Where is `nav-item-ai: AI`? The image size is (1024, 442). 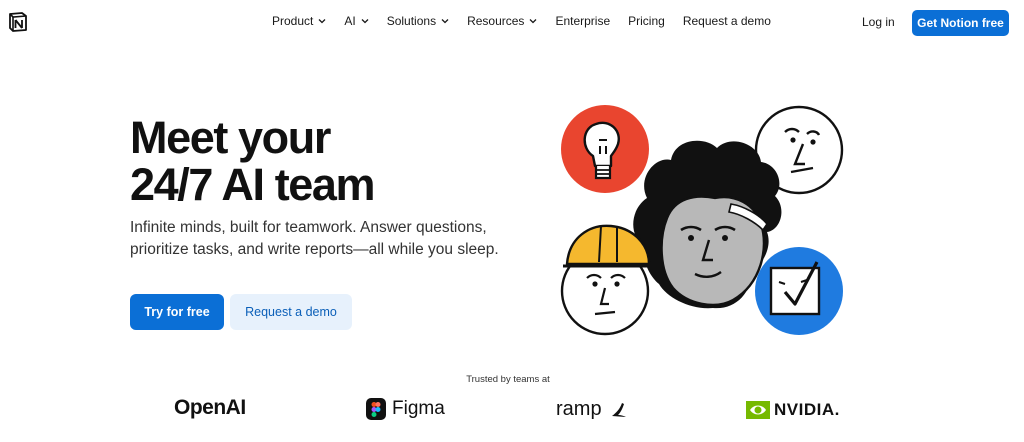
nav-item-ai: AI is located at coordinates (356, 21).